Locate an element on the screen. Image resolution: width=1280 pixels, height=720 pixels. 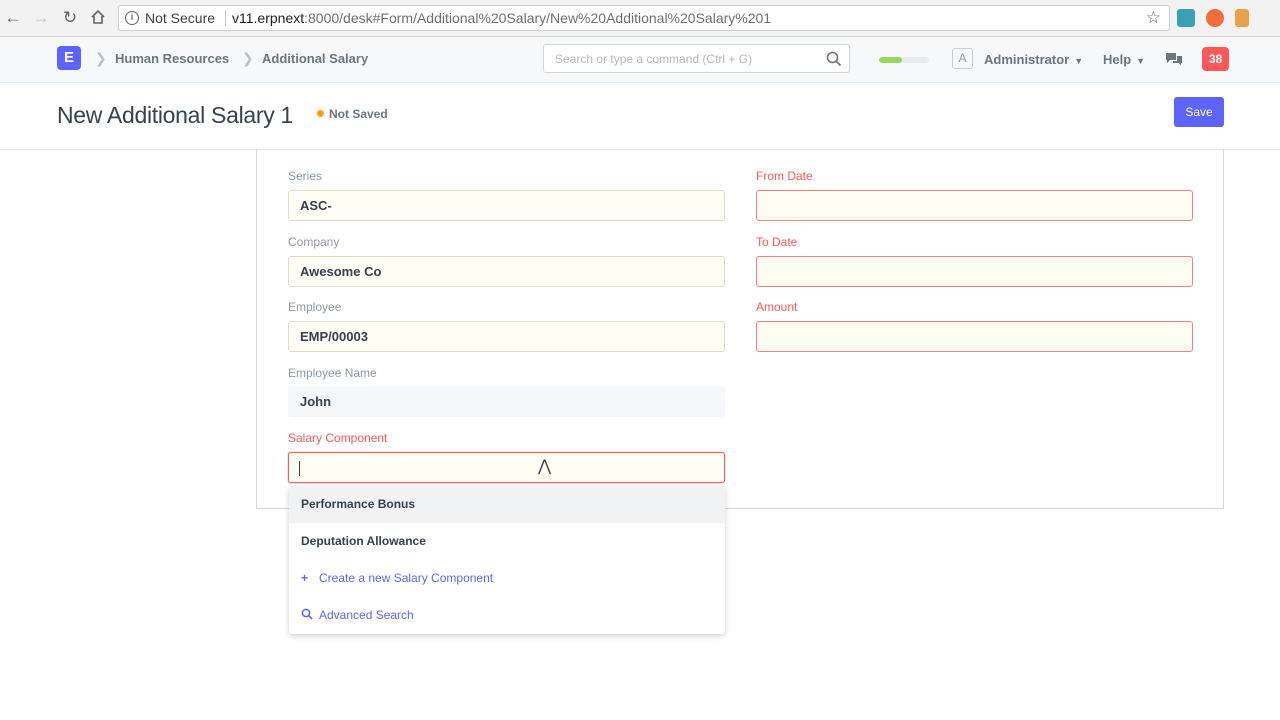
chat-icon is located at coordinates (1174, 59).